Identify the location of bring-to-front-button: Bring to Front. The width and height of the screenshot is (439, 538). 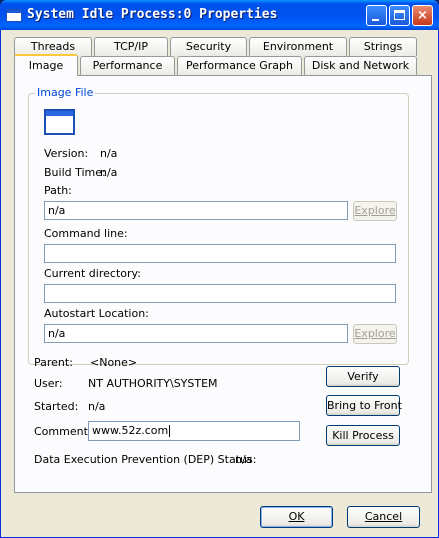
(364, 405).